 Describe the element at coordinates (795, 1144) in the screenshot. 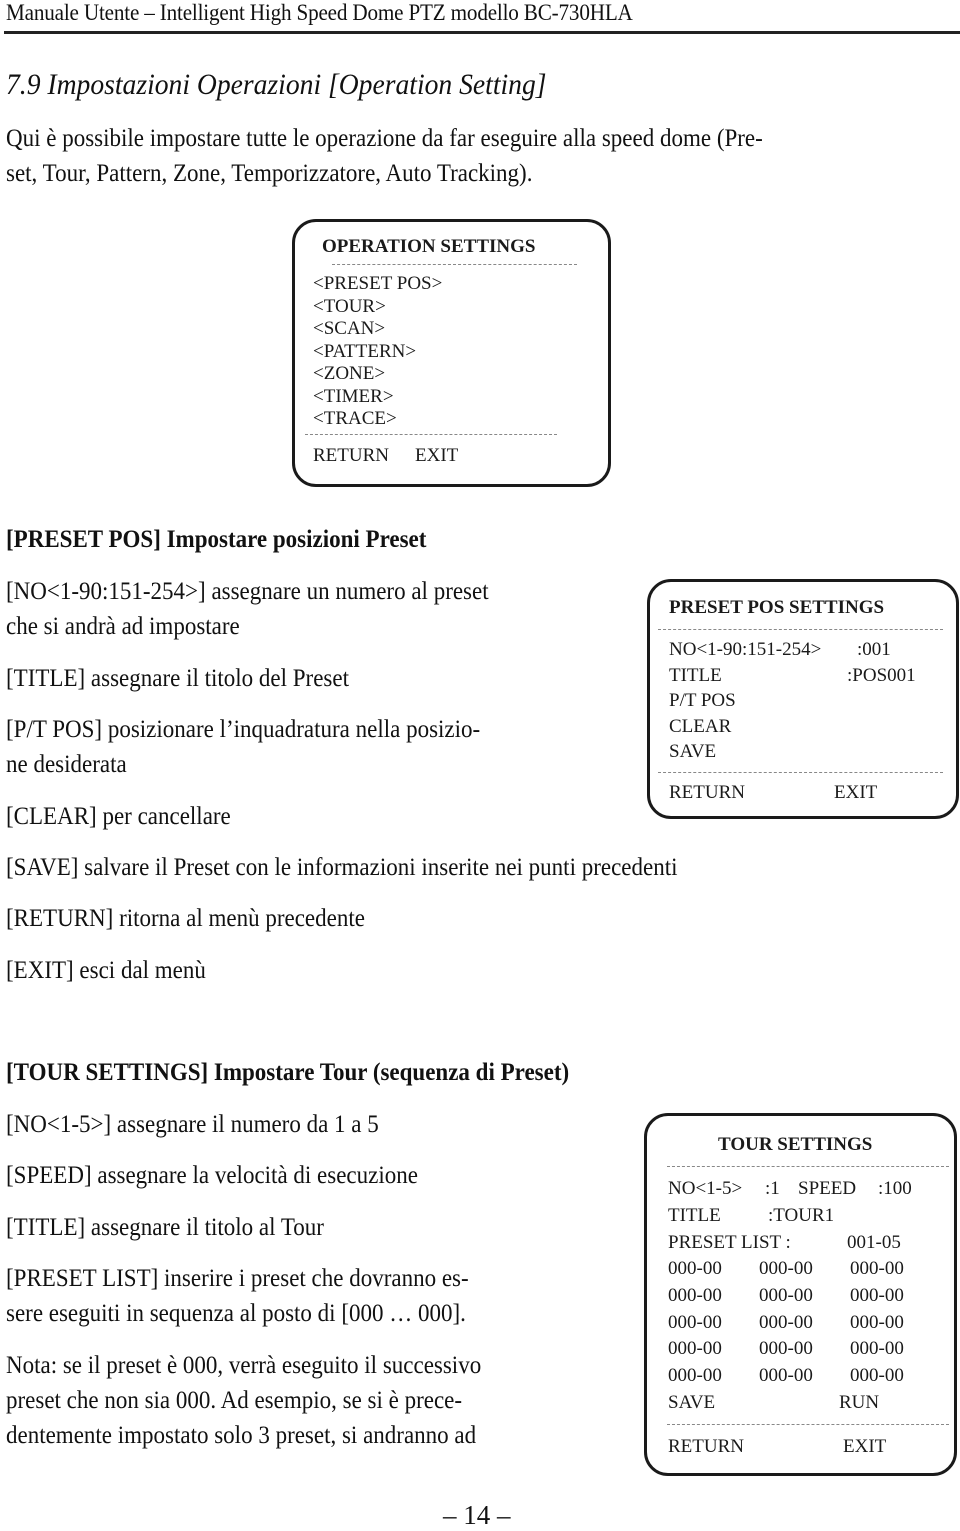

I see `osd-title: TOUR SETTINGS` at that location.